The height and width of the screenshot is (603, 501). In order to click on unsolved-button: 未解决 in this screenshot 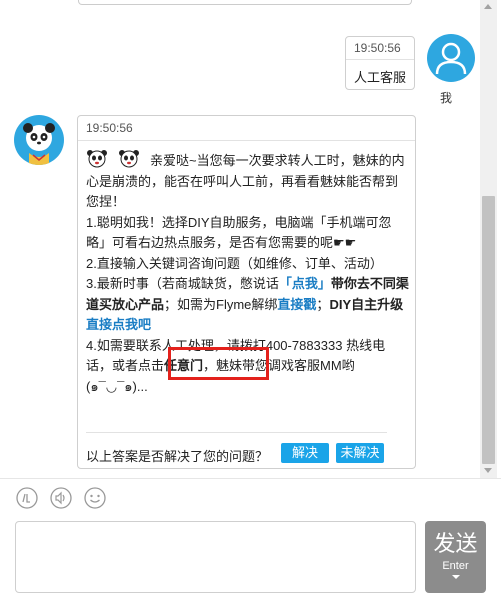, I will do `click(360, 453)`.